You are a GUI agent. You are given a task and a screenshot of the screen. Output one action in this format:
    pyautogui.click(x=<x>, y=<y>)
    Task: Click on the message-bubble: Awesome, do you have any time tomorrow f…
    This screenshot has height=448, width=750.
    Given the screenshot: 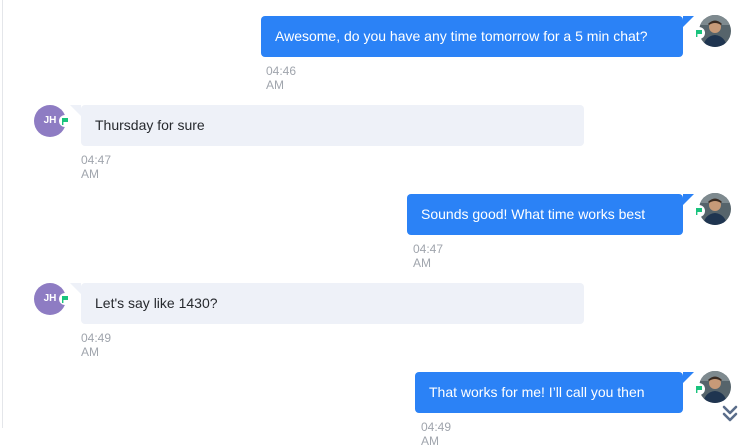 What is the action you would take?
    pyautogui.click(x=472, y=36)
    